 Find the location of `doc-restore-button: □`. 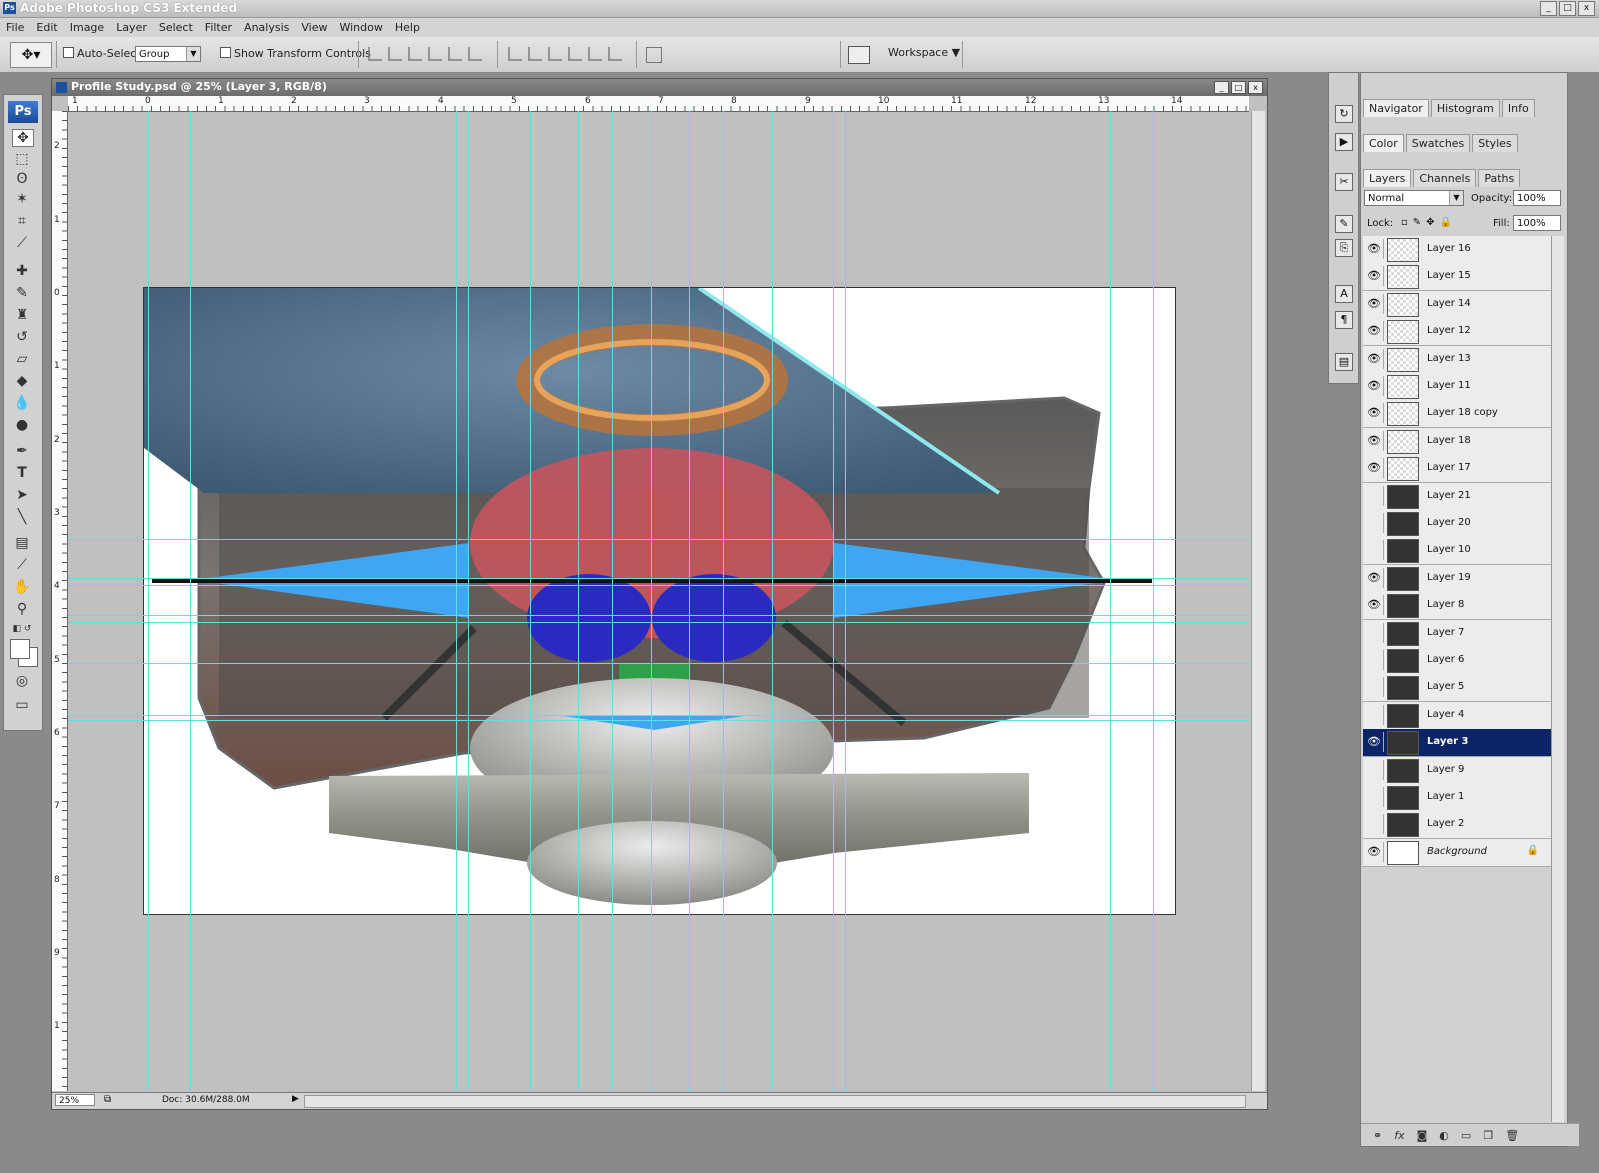

doc-restore-button: □ is located at coordinates (1238, 87).